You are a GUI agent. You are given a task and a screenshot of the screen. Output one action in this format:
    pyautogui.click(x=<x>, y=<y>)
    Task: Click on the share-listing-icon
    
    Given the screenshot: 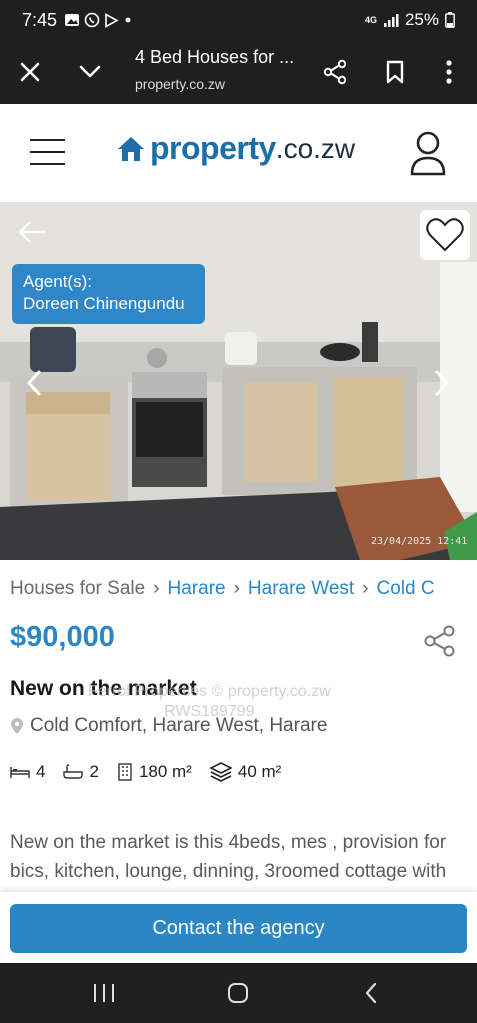 What is the action you would take?
    pyautogui.click(x=440, y=641)
    